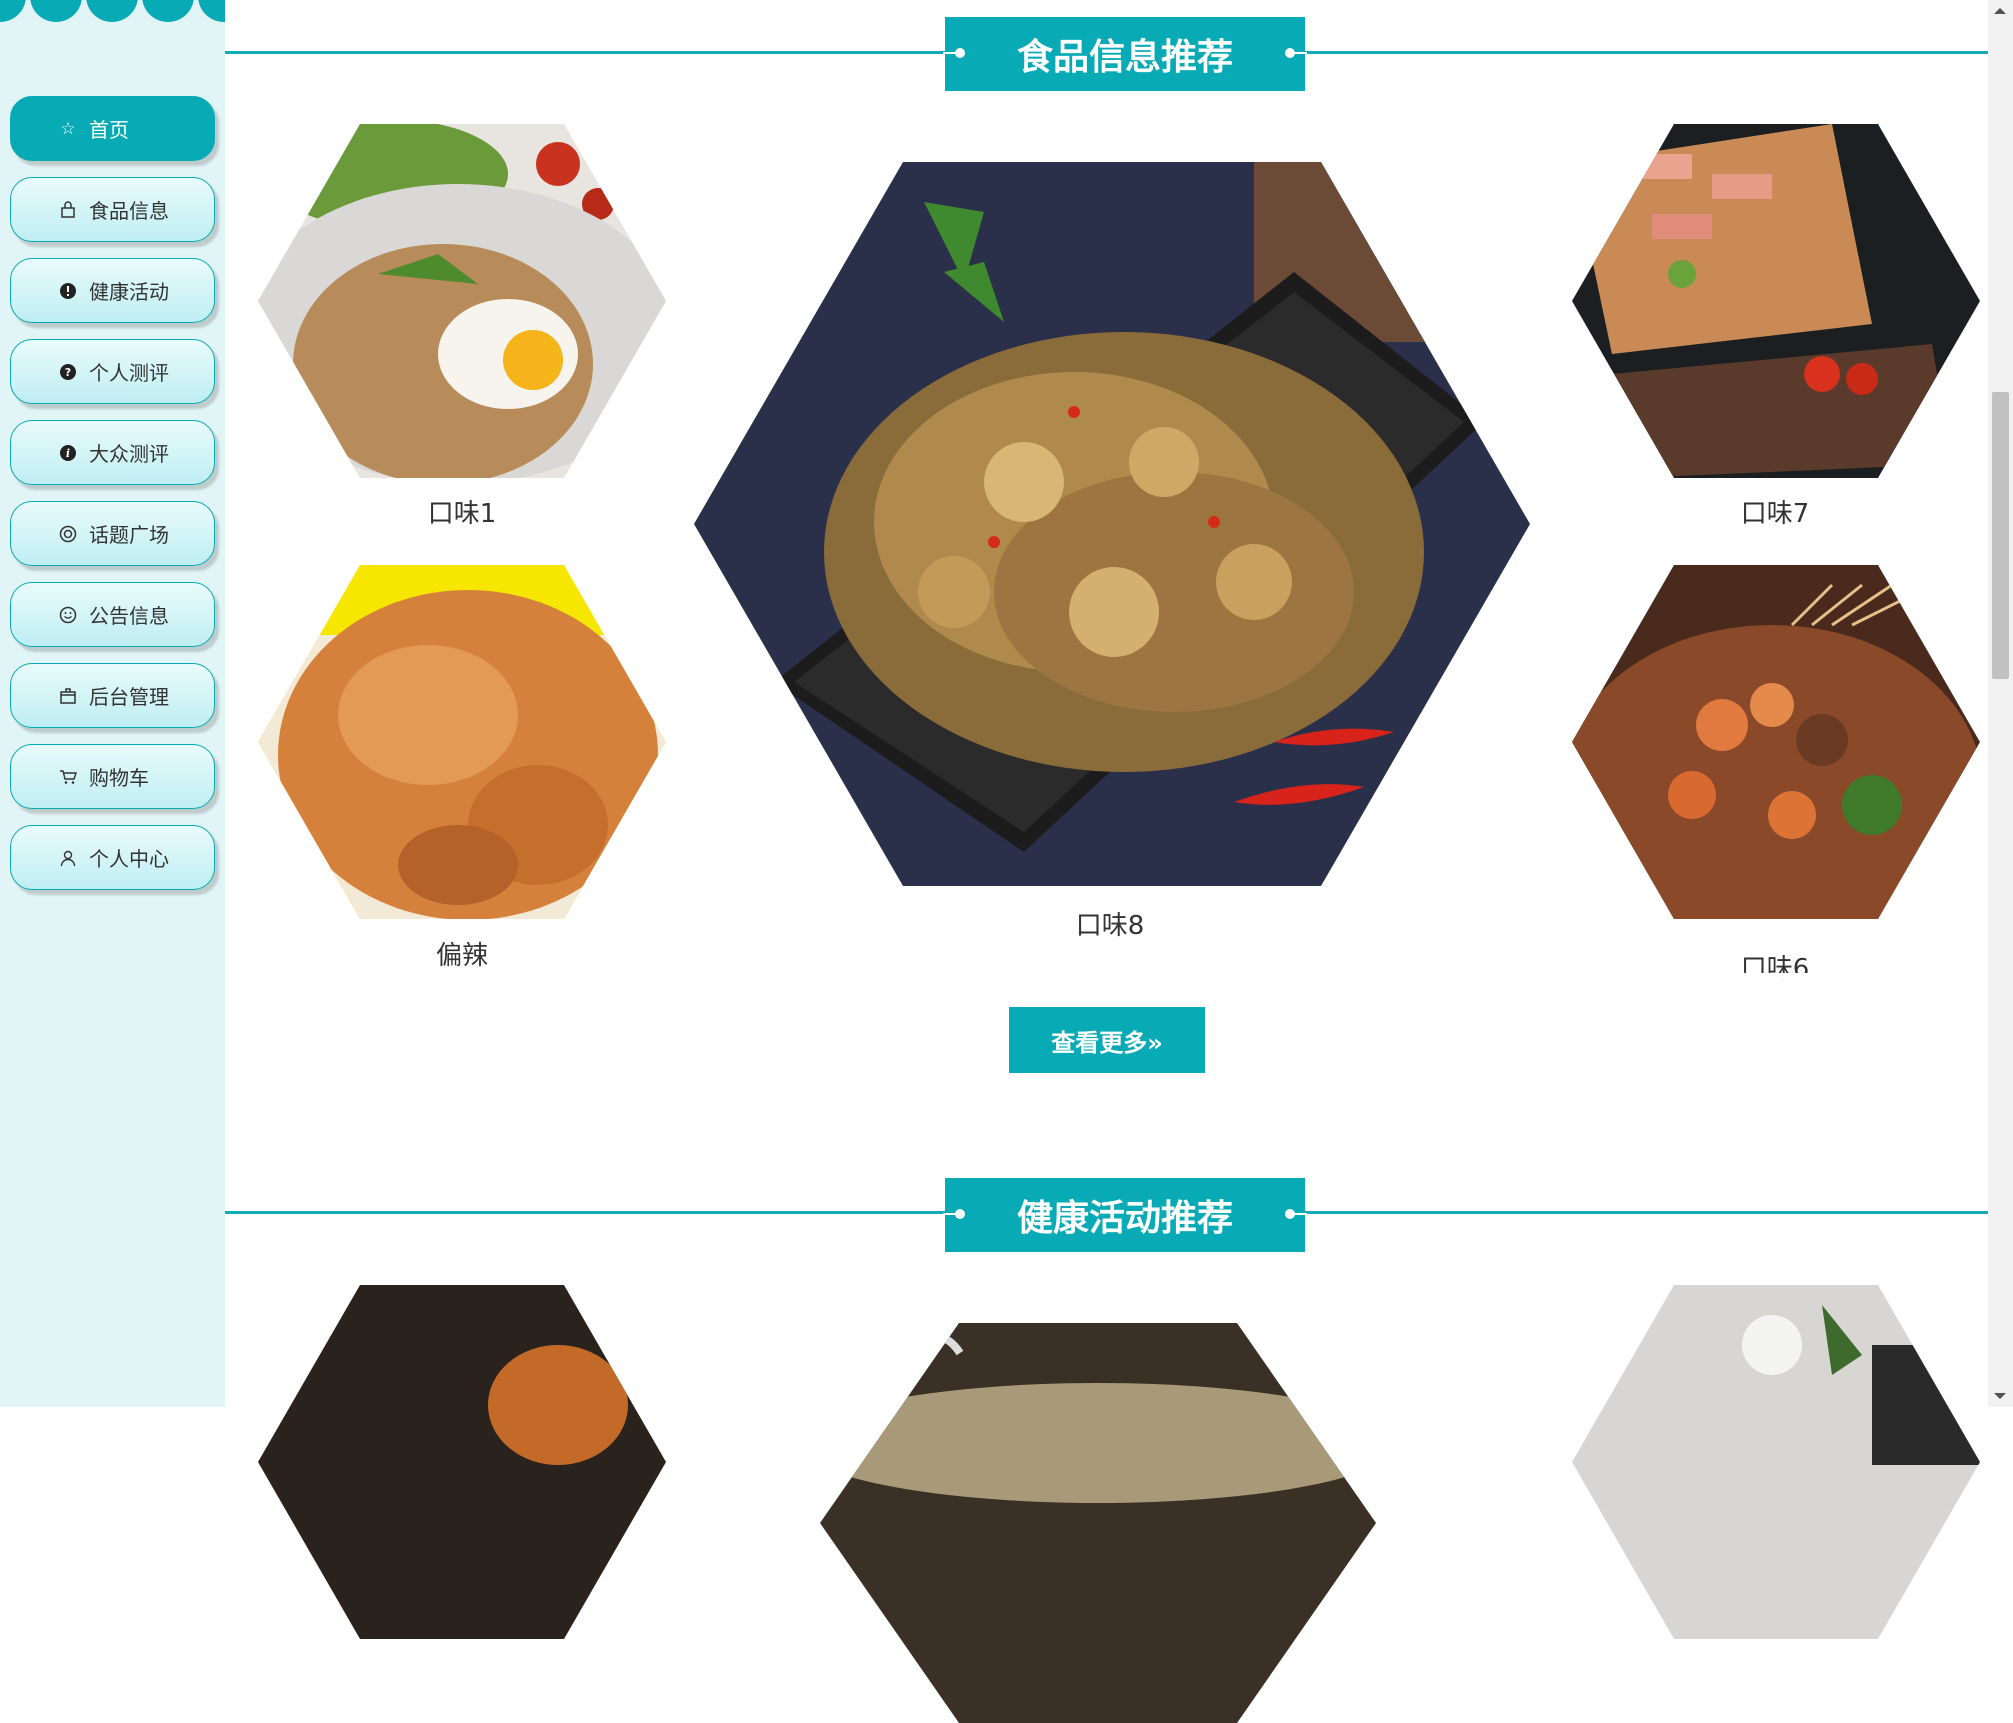 The image size is (2013, 1723). What do you see at coordinates (2000, 703) in the screenshot?
I see `page-scrollbar` at bounding box center [2000, 703].